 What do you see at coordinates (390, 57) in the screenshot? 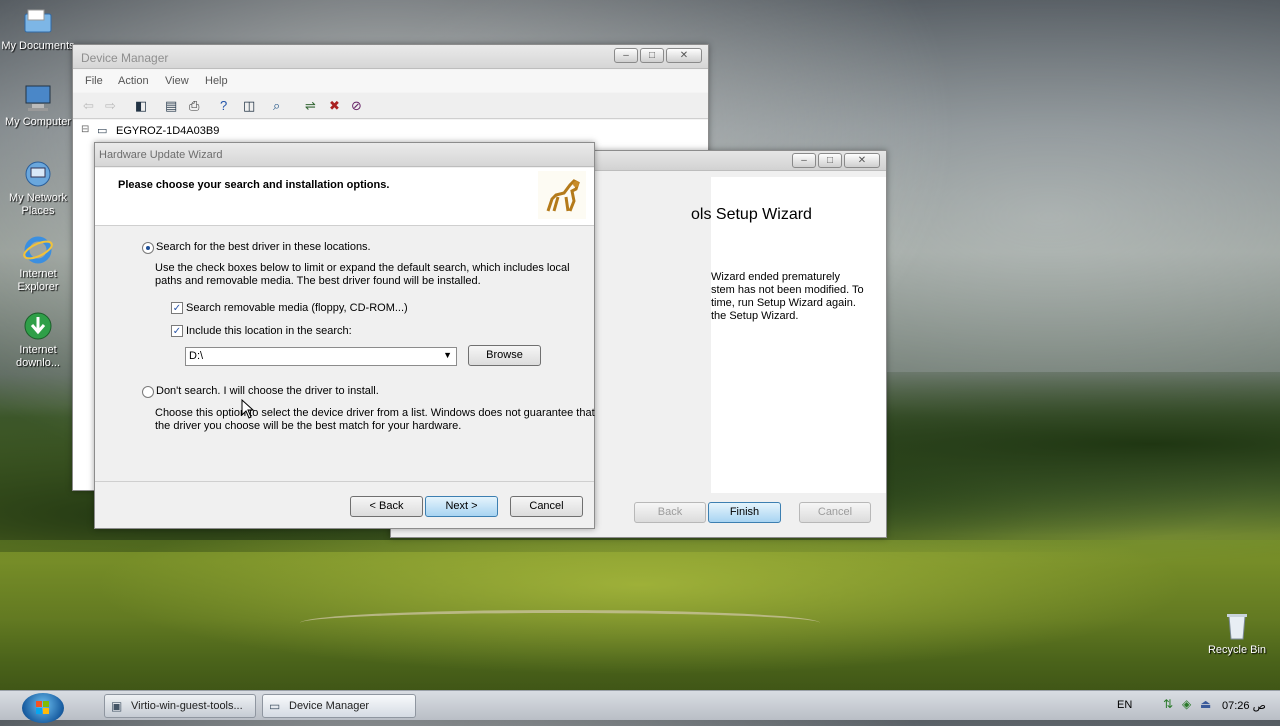
I see `device-manager-titlebar: Device Manager – □ ✕` at bounding box center [390, 57].